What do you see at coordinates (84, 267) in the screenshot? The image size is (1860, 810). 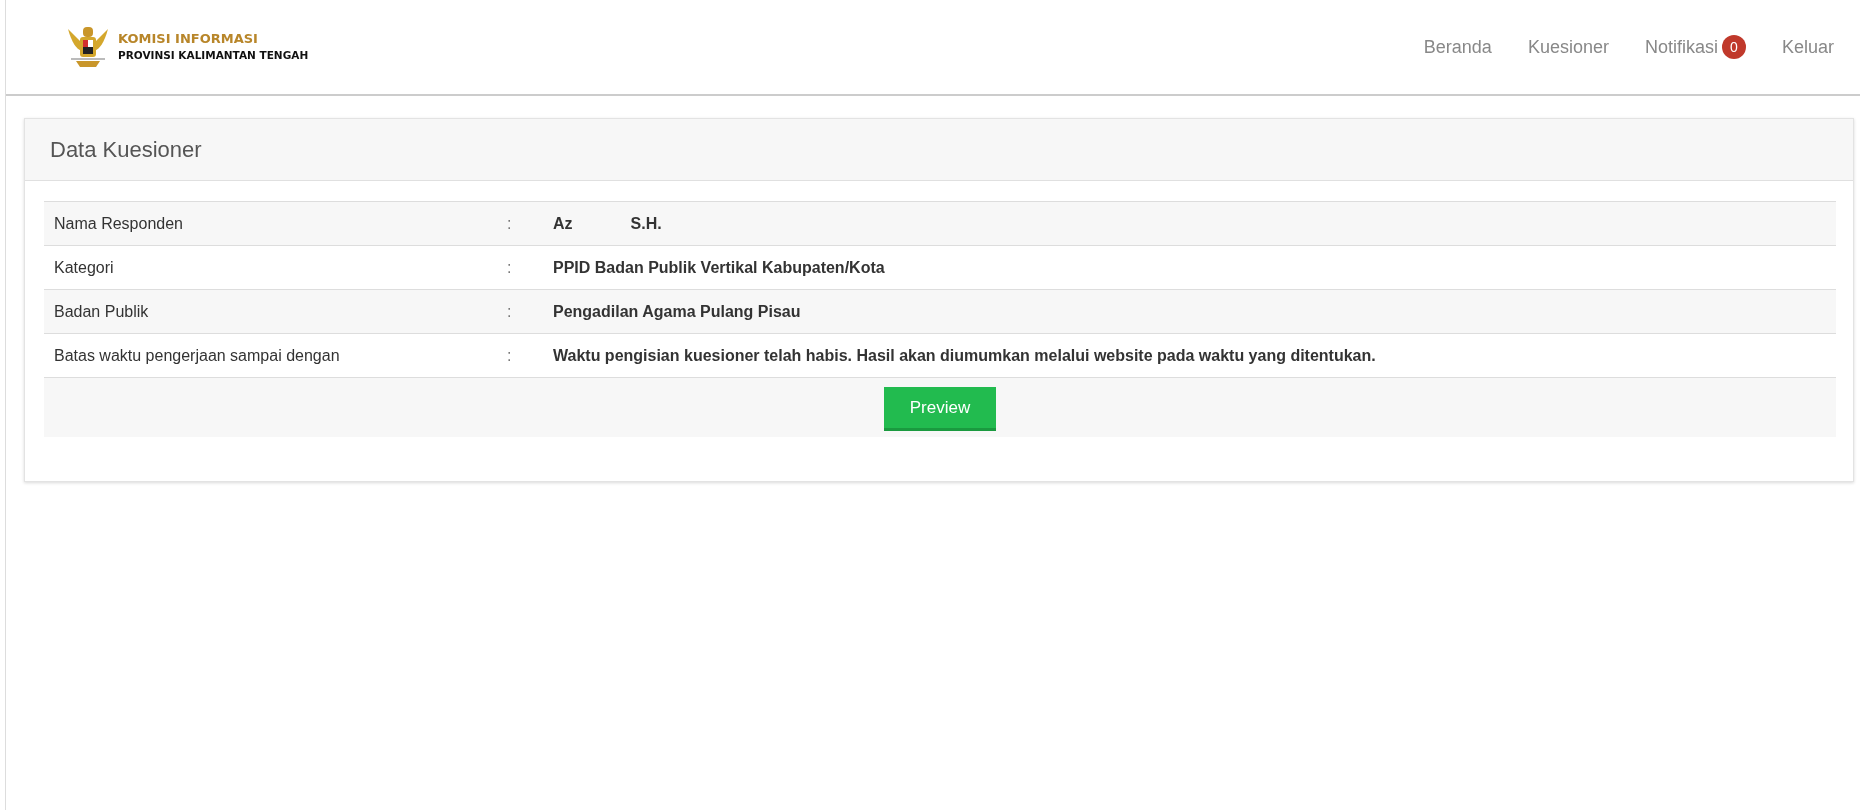 I see `row-label: Kategori` at bounding box center [84, 267].